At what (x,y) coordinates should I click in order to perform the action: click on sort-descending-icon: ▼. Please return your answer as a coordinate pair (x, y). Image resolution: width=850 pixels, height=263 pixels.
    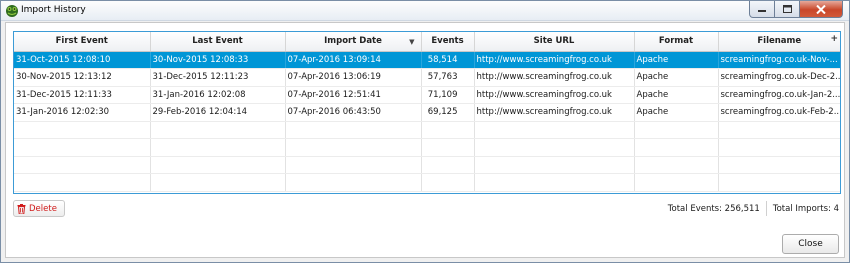
    Looking at the image, I should click on (412, 42).